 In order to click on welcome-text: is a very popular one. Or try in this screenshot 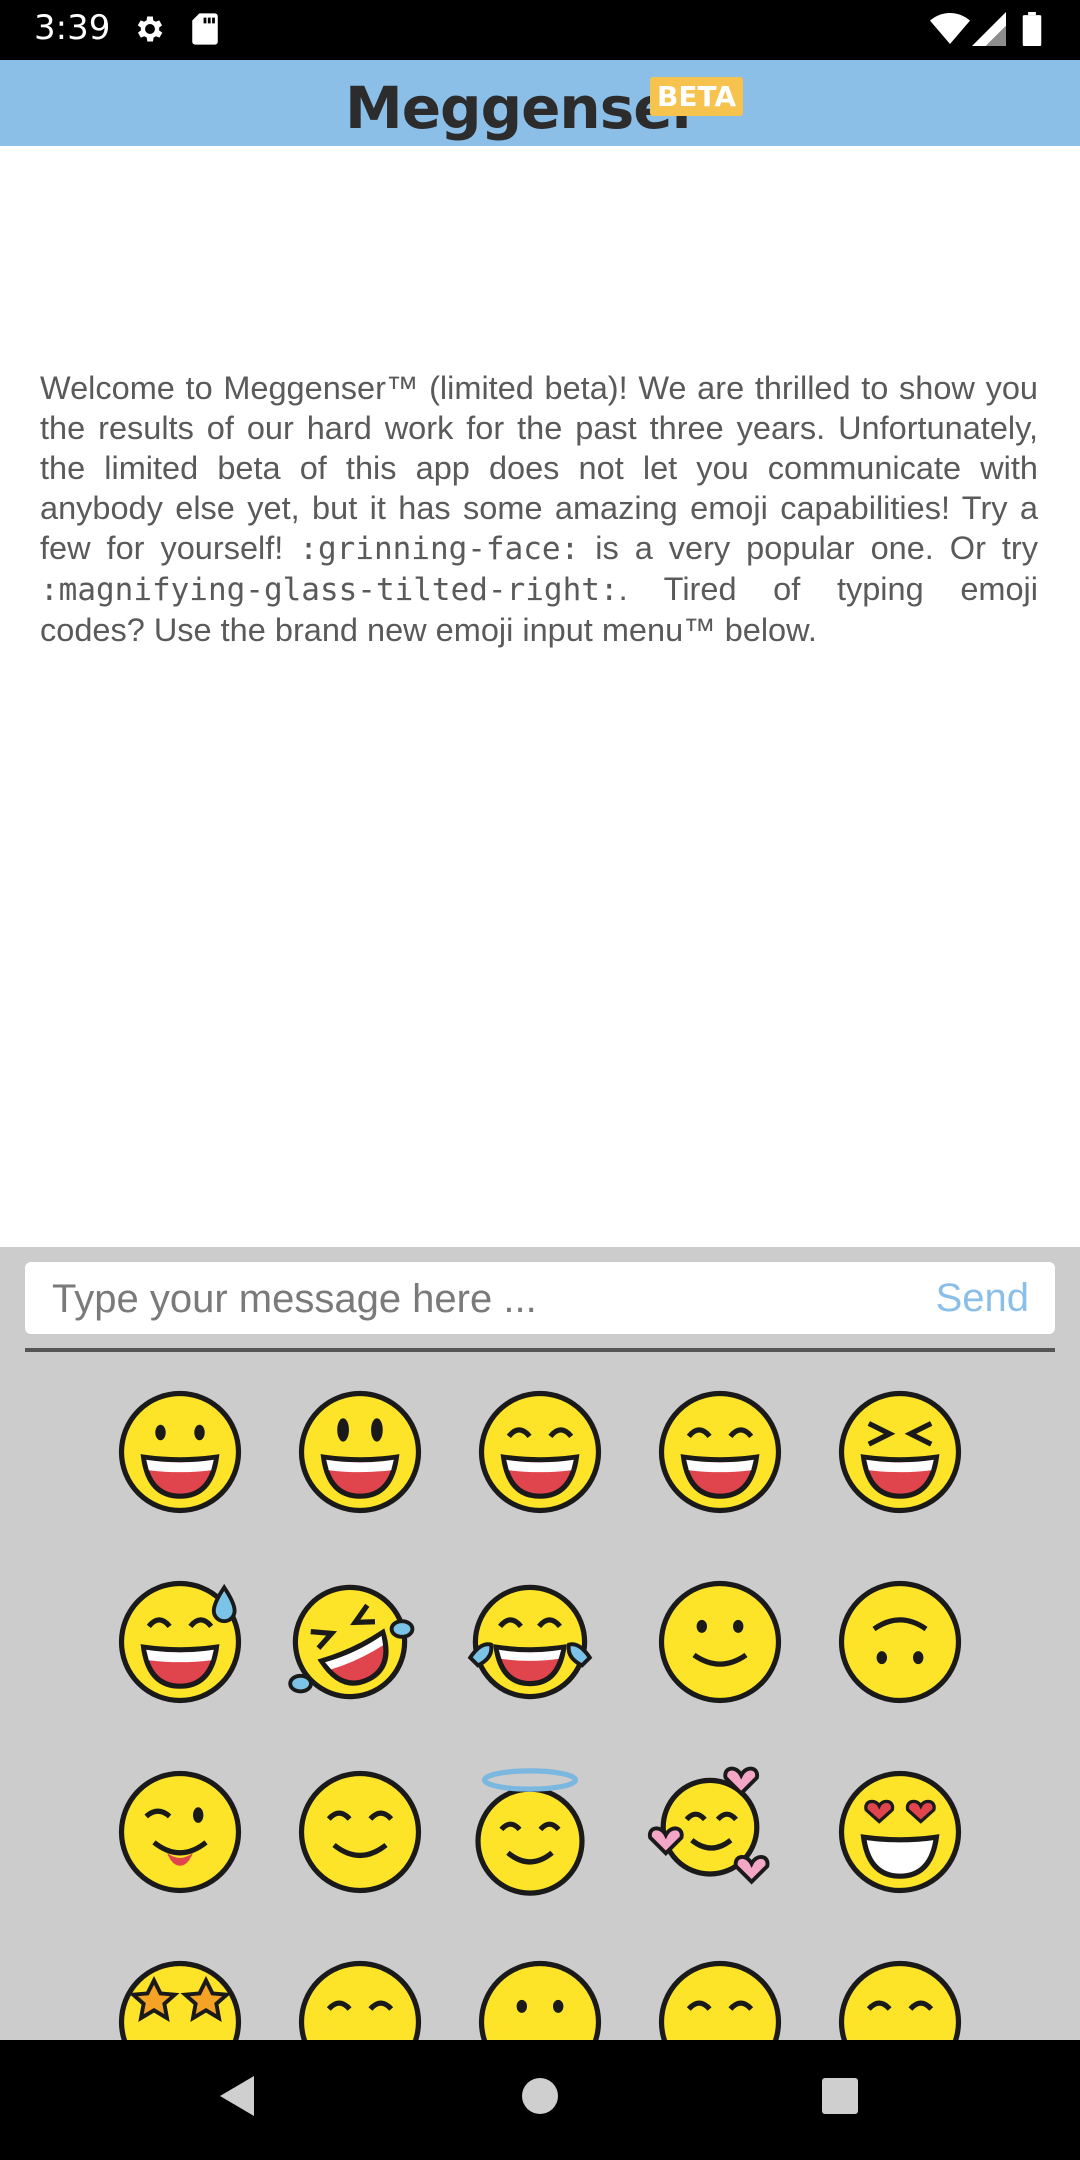, I will do `click(808, 548)`.